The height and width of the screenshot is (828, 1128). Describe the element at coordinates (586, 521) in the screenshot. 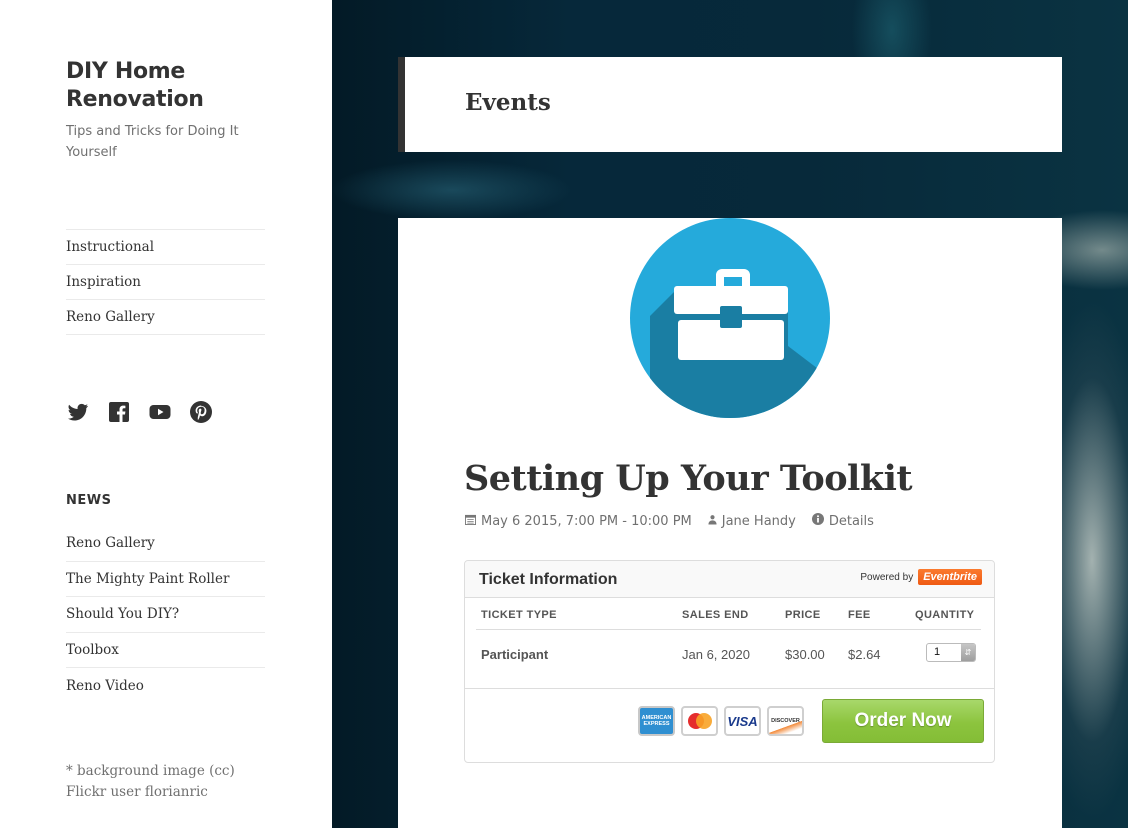

I see `event-date-text: May 6 2015, 7:00 PM - 10:00 PM` at that location.